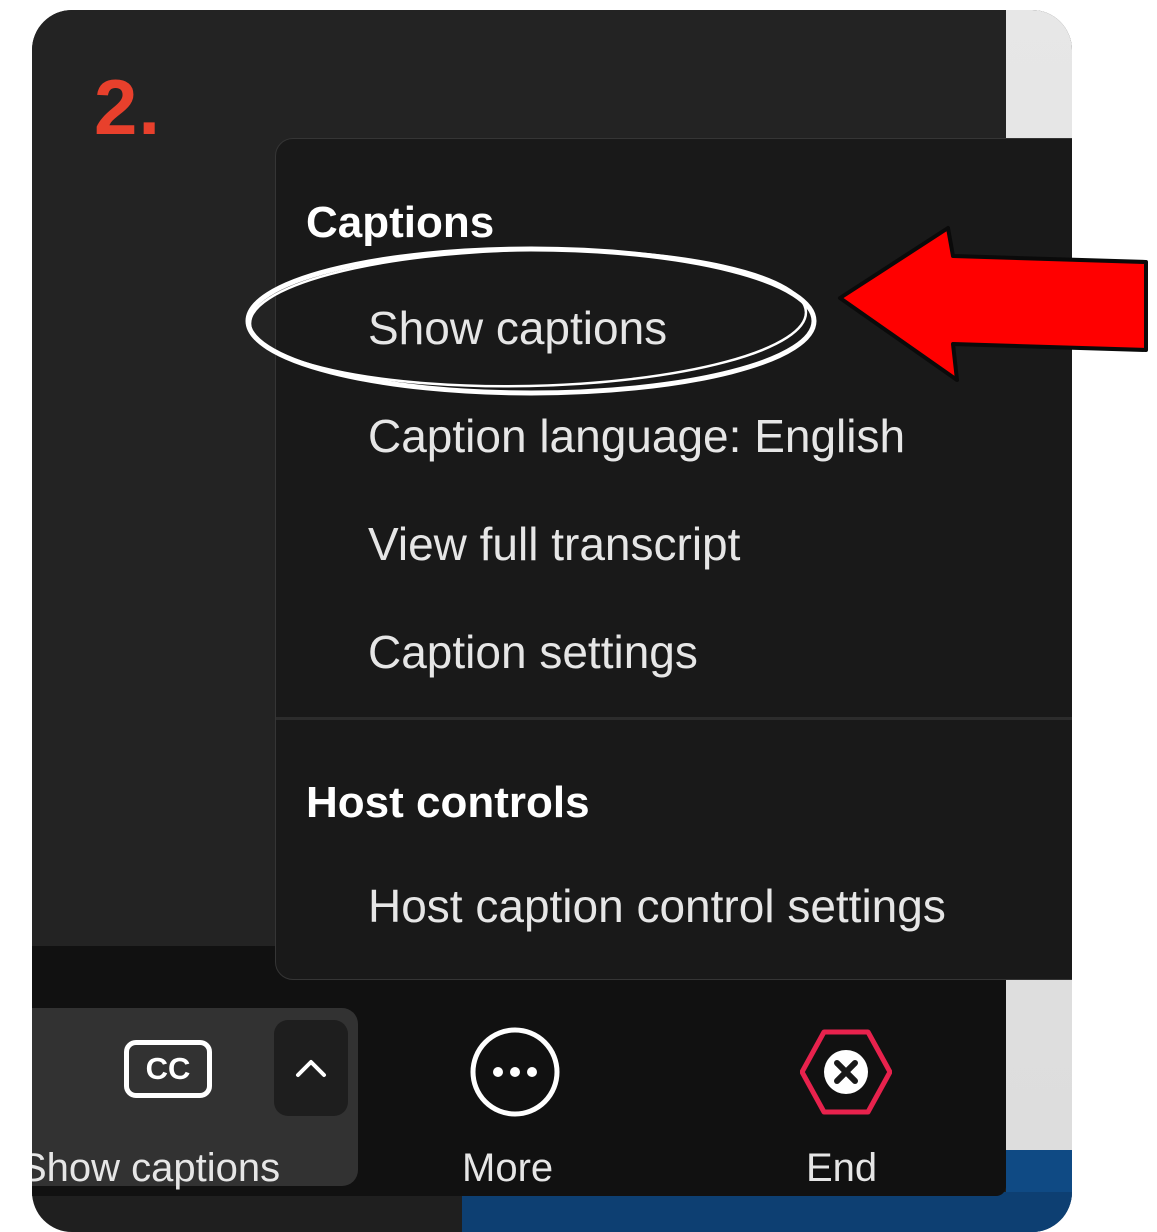 This screenshot has height=1232, width=1157. I want to click on menu-item-caption-settings: Caption settings, so click(533, 652).